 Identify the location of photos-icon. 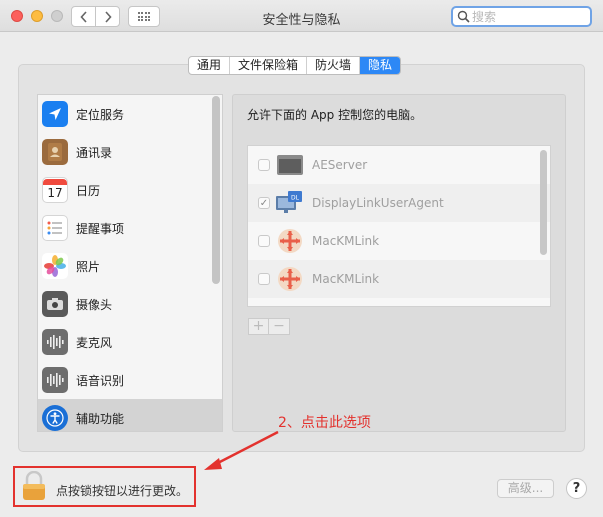
(55, 266).